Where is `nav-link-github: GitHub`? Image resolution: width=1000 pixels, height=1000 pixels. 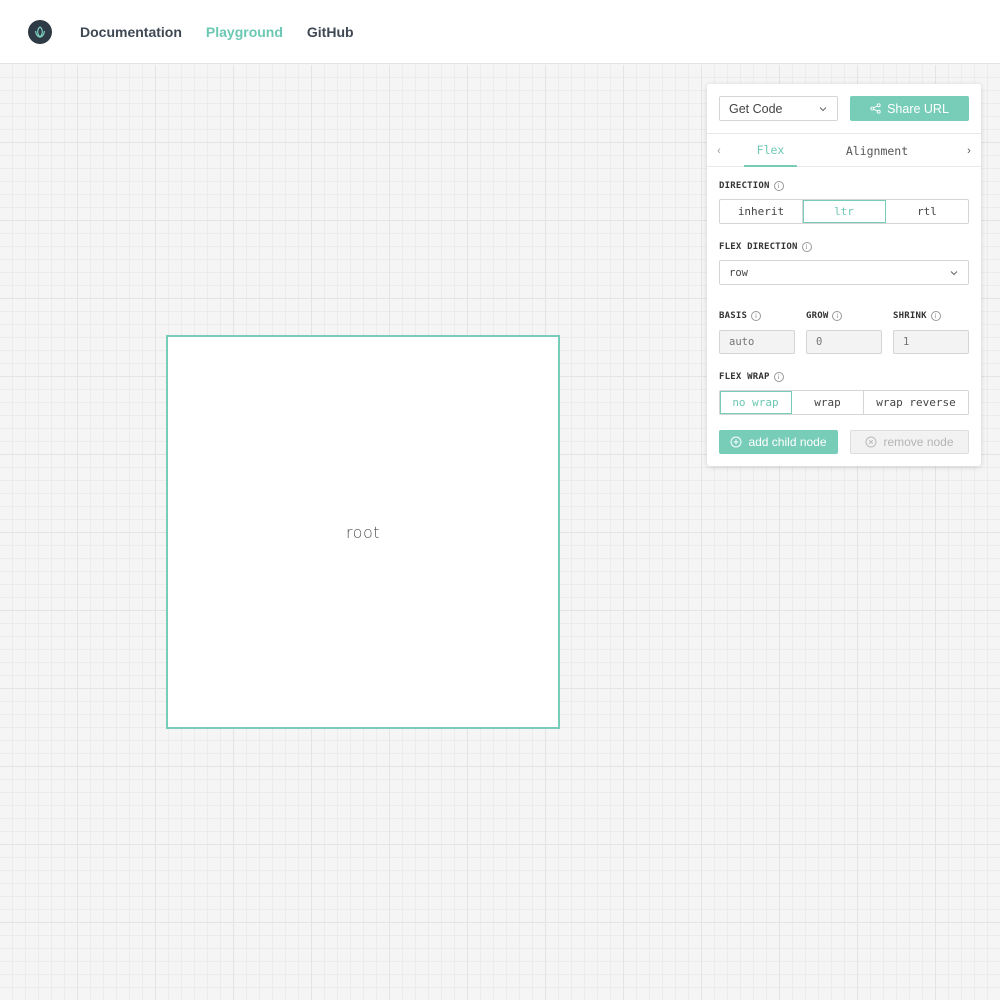
nav-link-github: GitHub is located at coordinates (330, 32).